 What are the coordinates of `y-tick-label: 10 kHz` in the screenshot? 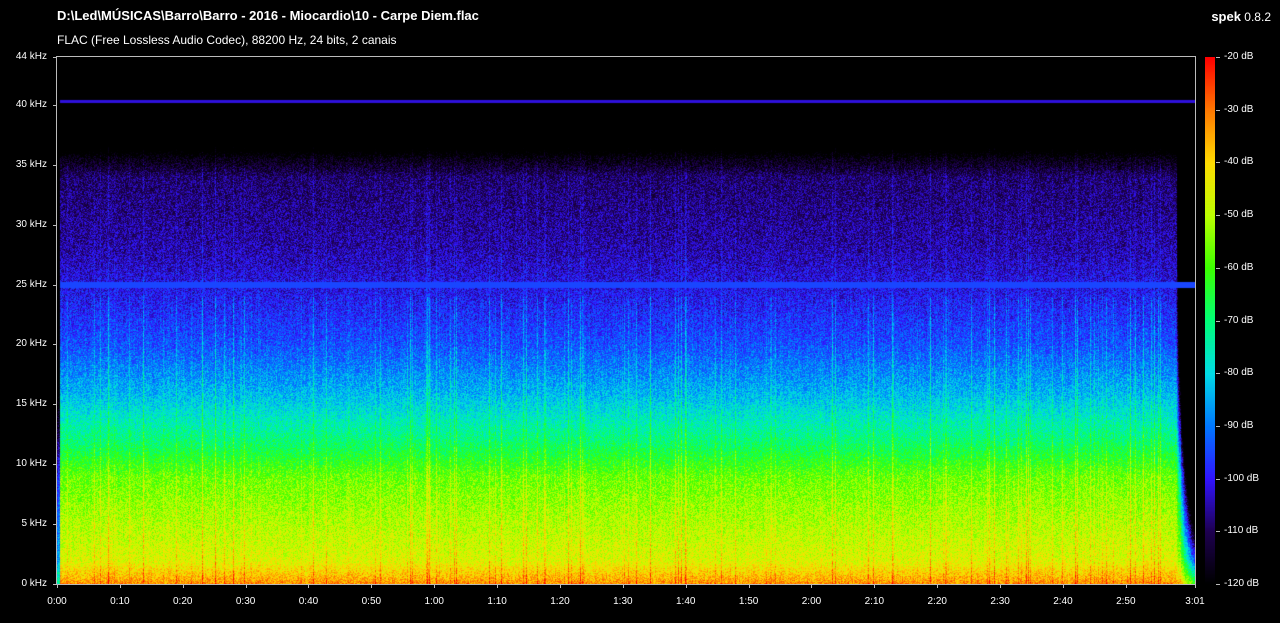 It's located at (31, 464).